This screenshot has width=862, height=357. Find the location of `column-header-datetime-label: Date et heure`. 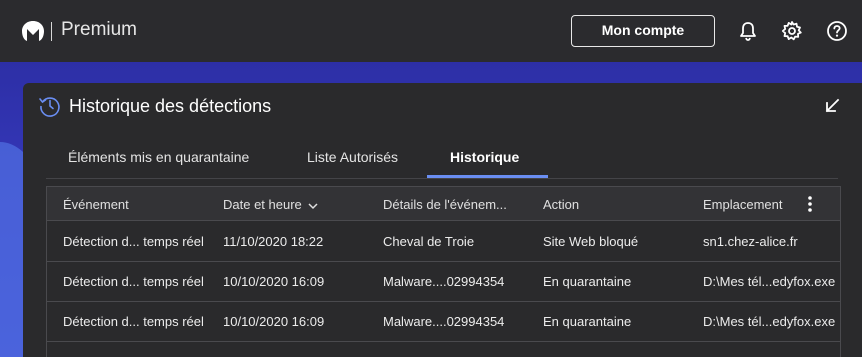

column-header-datetime-label: Date et heure is located at coordinates (262, 204).